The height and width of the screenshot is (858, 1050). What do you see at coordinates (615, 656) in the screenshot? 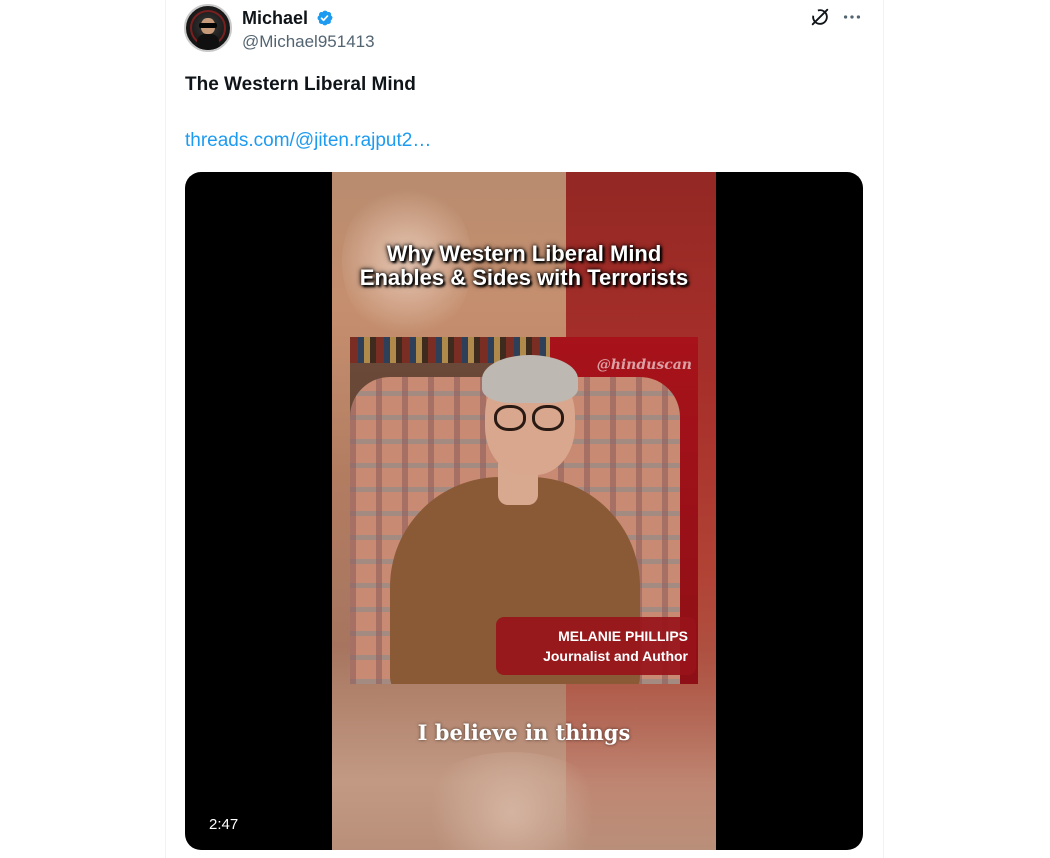
I see `lower-third-role: Journalist and Author` at bounding box center [615, 656].